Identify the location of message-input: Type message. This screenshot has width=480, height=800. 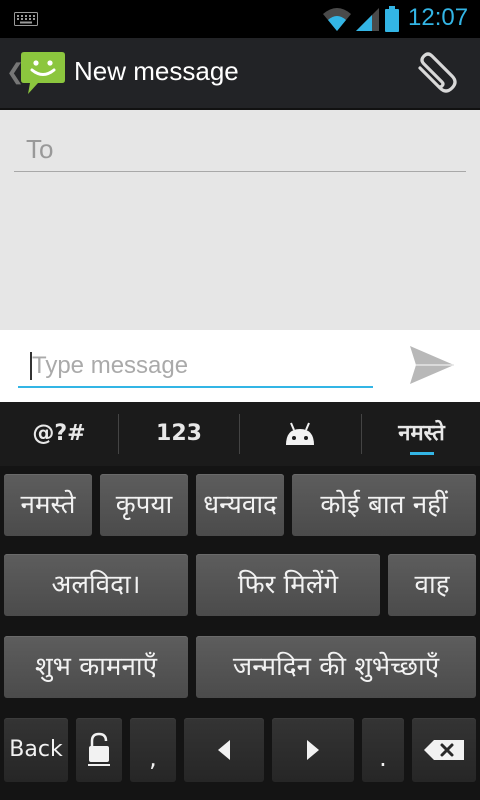
(195, 366).